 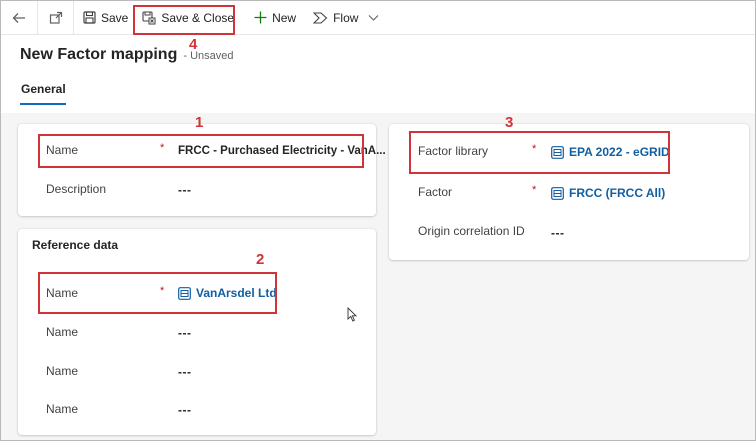 What do you see at coordinates (373, 18) in the screenshot?
I see `chevron-down-icon` at bounding box center [373, 18].